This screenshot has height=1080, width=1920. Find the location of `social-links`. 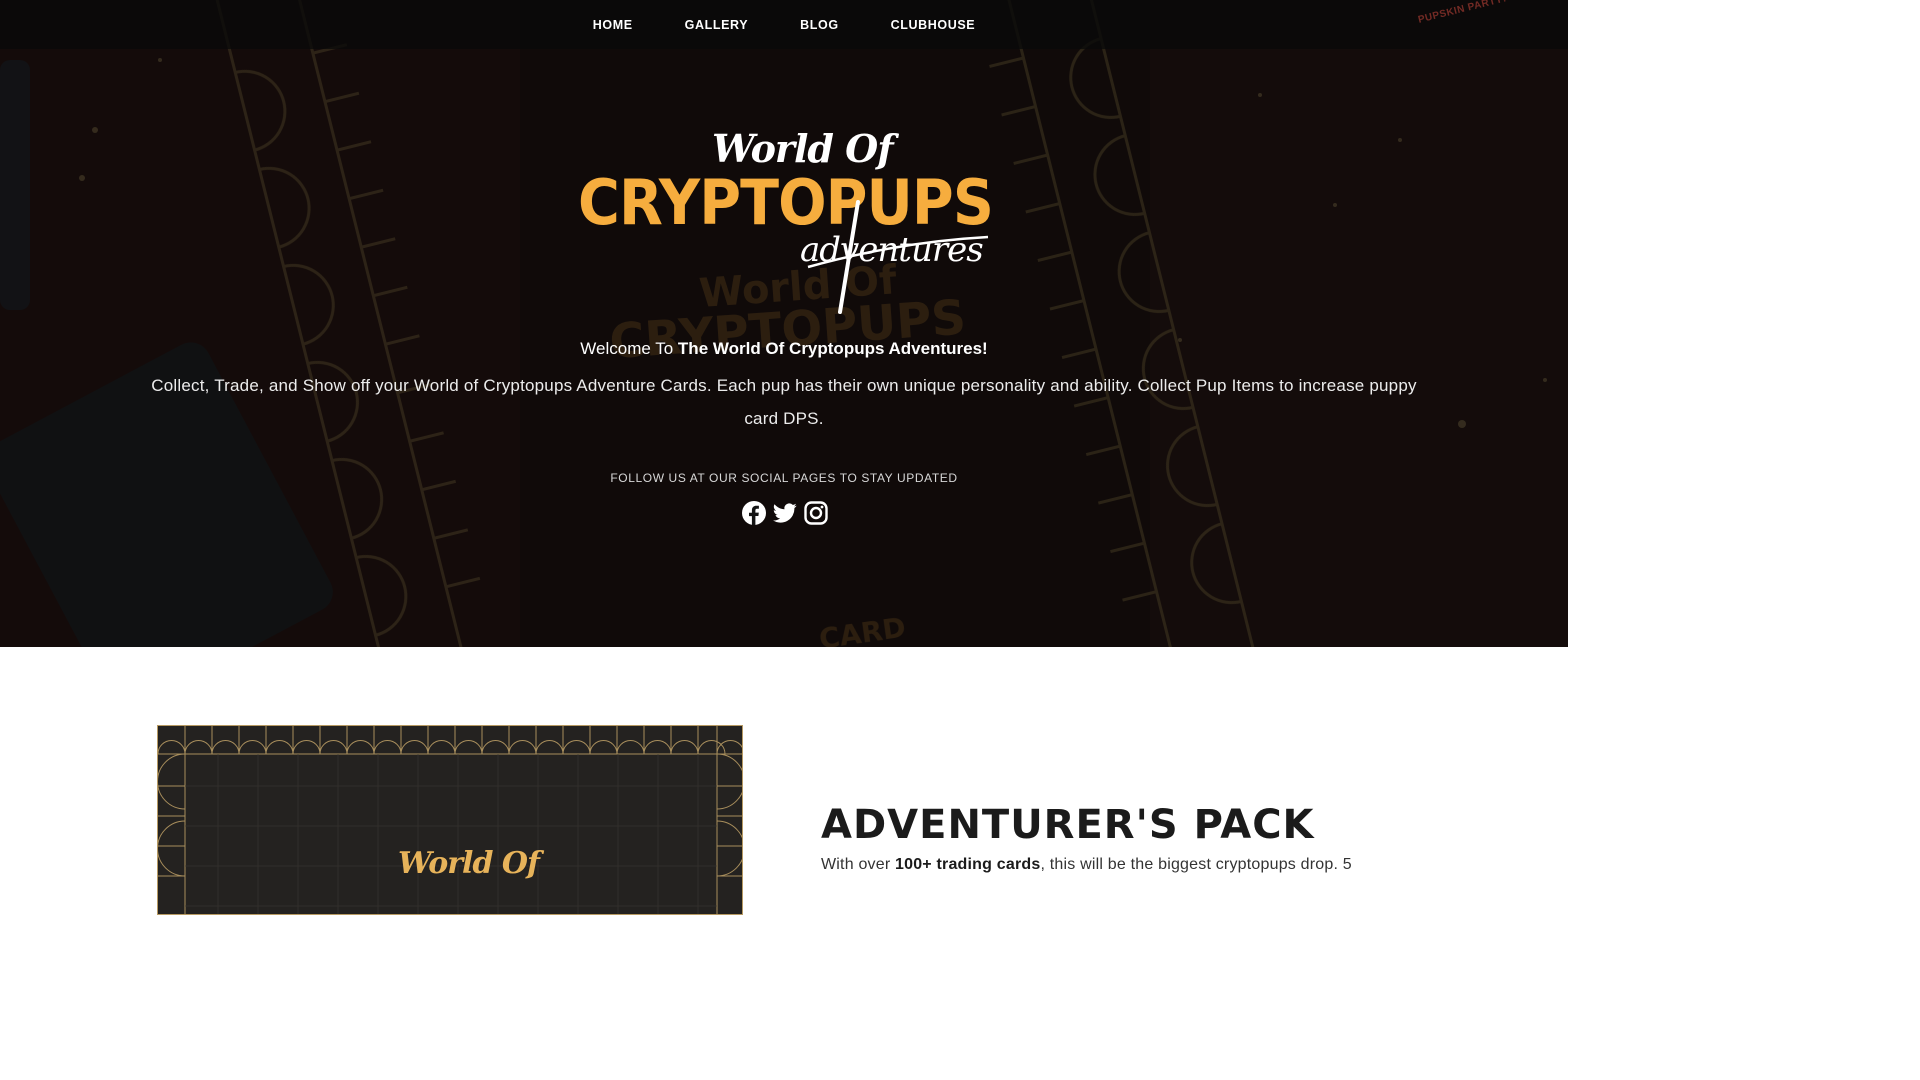

social-links is located at coordinates (785, 513).